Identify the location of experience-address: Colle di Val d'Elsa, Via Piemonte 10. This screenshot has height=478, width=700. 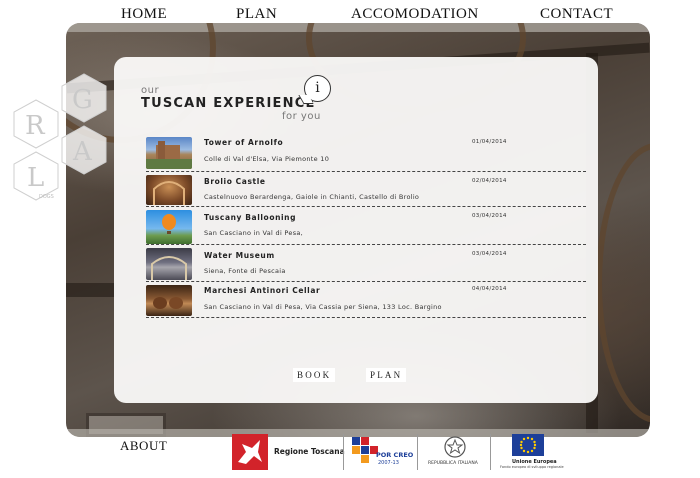
(267, 159).